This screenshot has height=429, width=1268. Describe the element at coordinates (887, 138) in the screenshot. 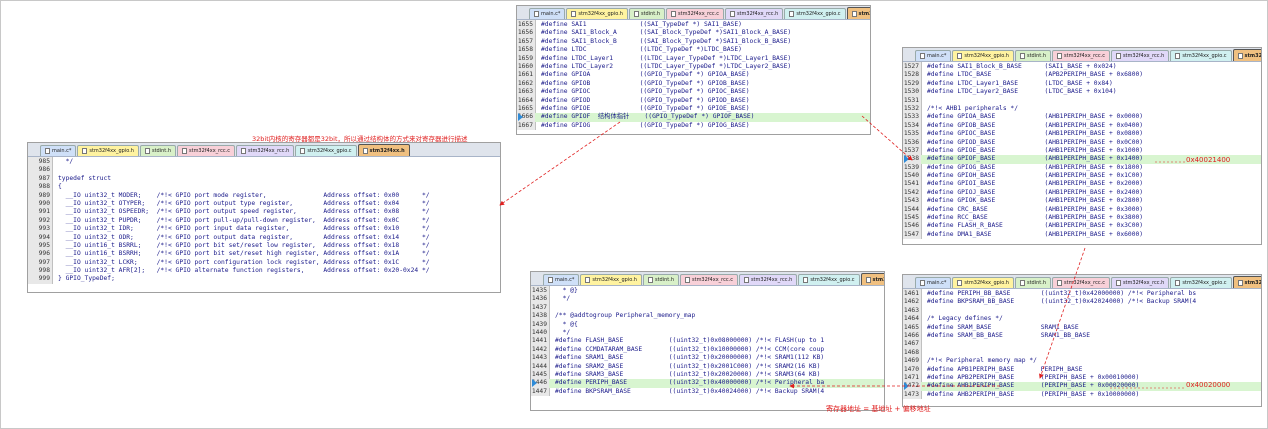

I see `arrow-gpiof-to-base` at that location.